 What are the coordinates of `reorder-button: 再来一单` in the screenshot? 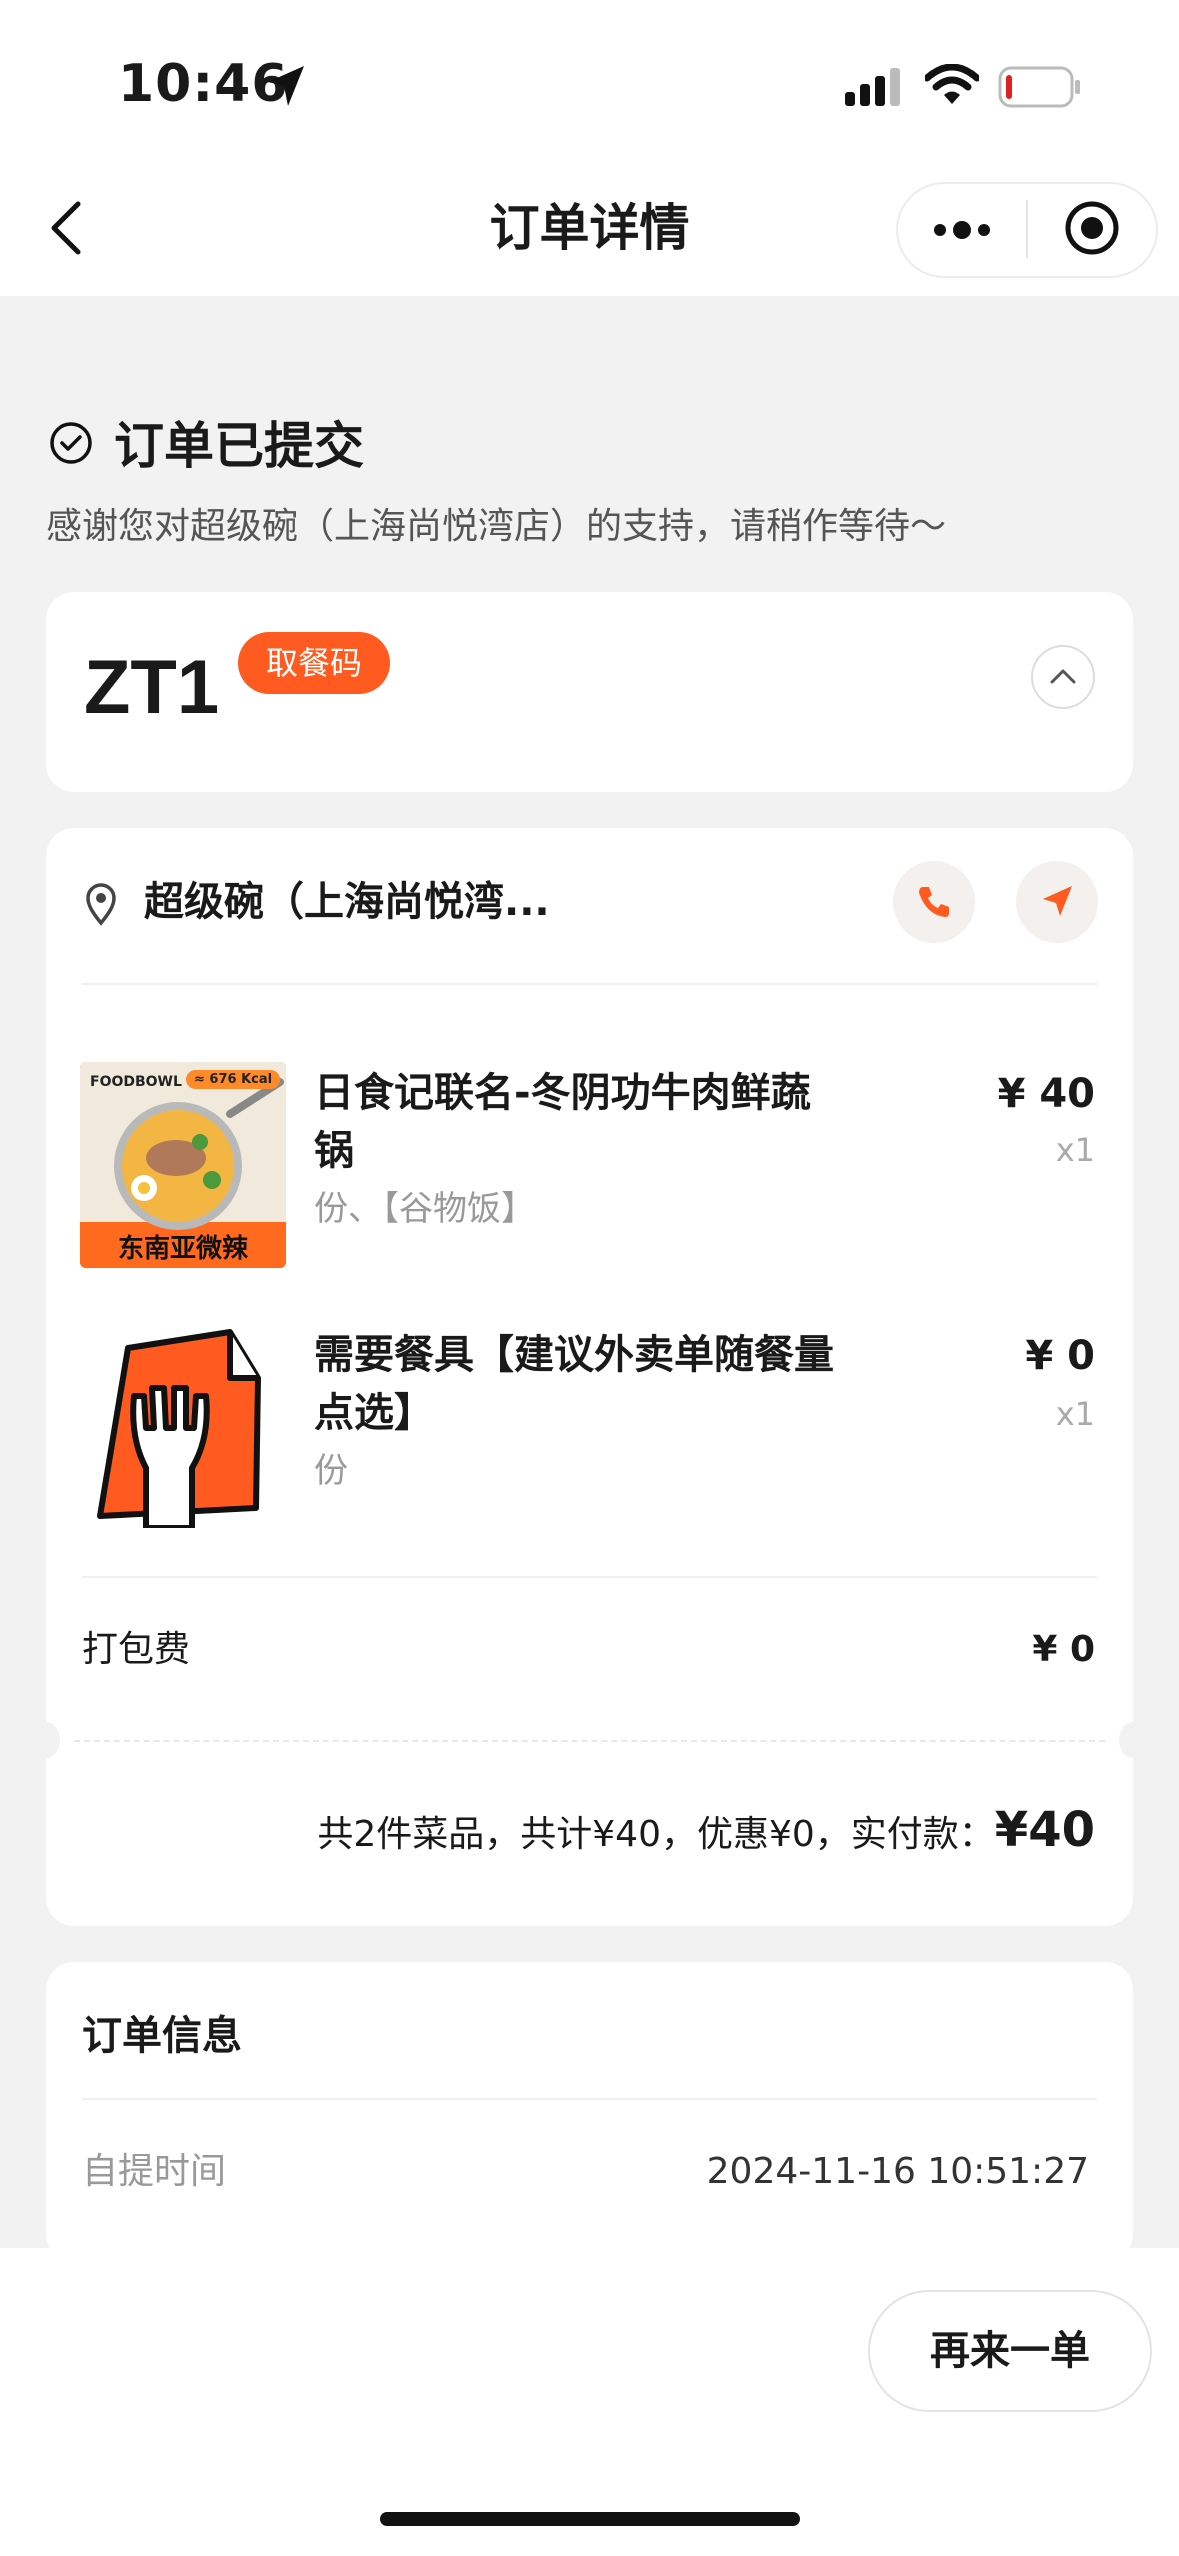 It's located at (1010, 2351).